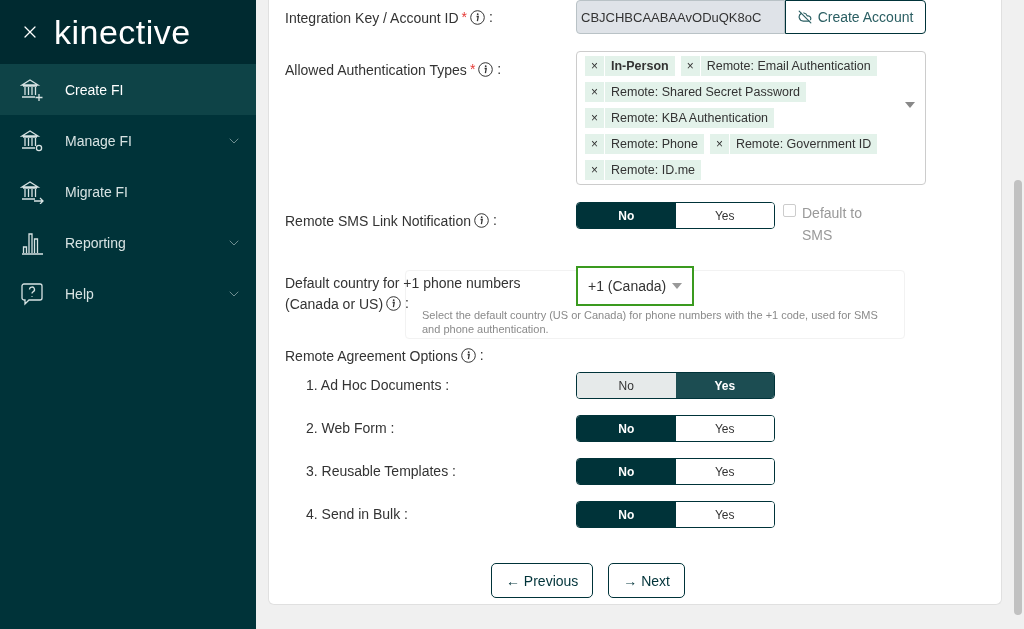 The image size is (1024, 629). What do you see at coordinates (650, 322) in the screenshot?
I see `tooltip-text: Select the default country (US or Canada) for phone numbers with the +1 code, used for SMS and phone authentication.` at bounding box center [650, 322].